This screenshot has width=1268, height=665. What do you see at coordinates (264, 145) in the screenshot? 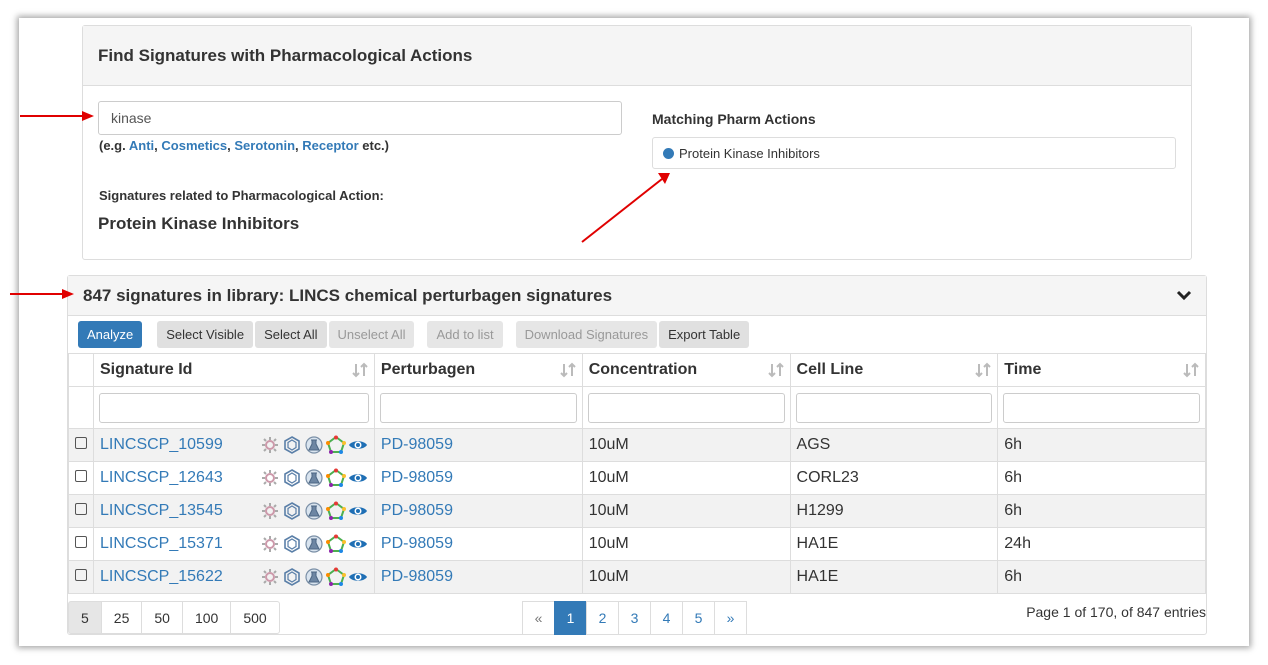
I see `example-link-serotonin: Serotonin` at bounding box center [264, 145].